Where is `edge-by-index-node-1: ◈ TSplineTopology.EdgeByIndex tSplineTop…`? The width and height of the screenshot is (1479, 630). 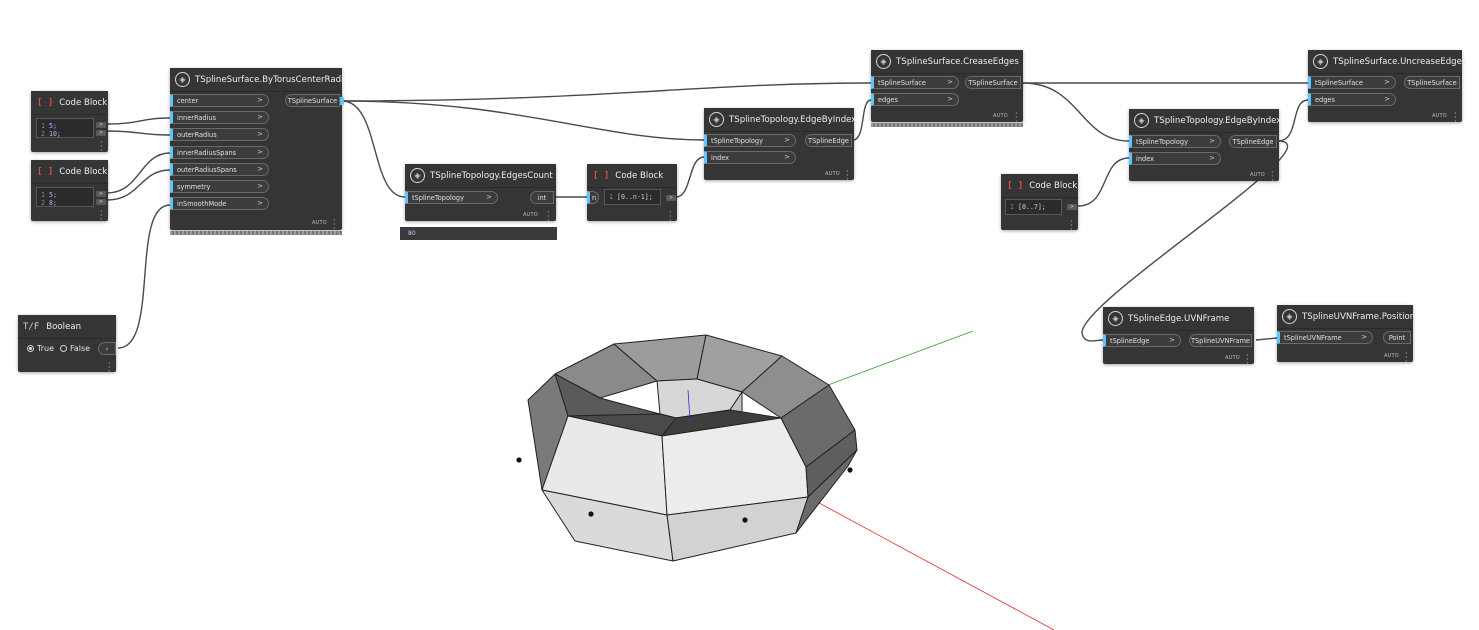
edge-by-index-node-1: ◈ TSplineTopology.EdgeByIndex tSplineTop… is located at coordinates (780, 146).